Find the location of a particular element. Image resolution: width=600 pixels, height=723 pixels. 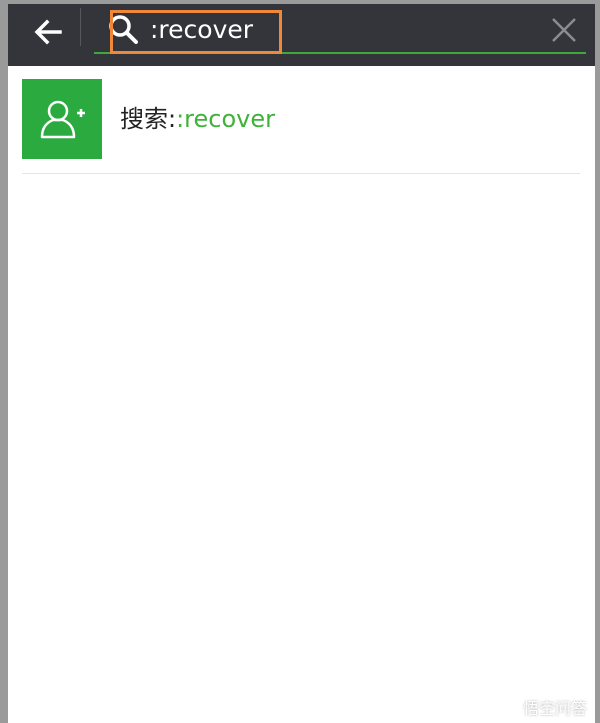

close-icon is located at coordinates (564, 30).